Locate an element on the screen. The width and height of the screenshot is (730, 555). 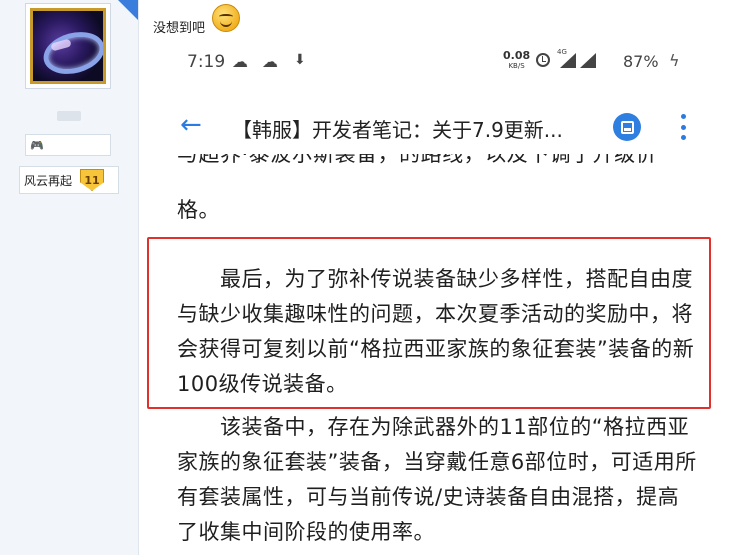
ring-item-image is located at coordinates (68, 46).